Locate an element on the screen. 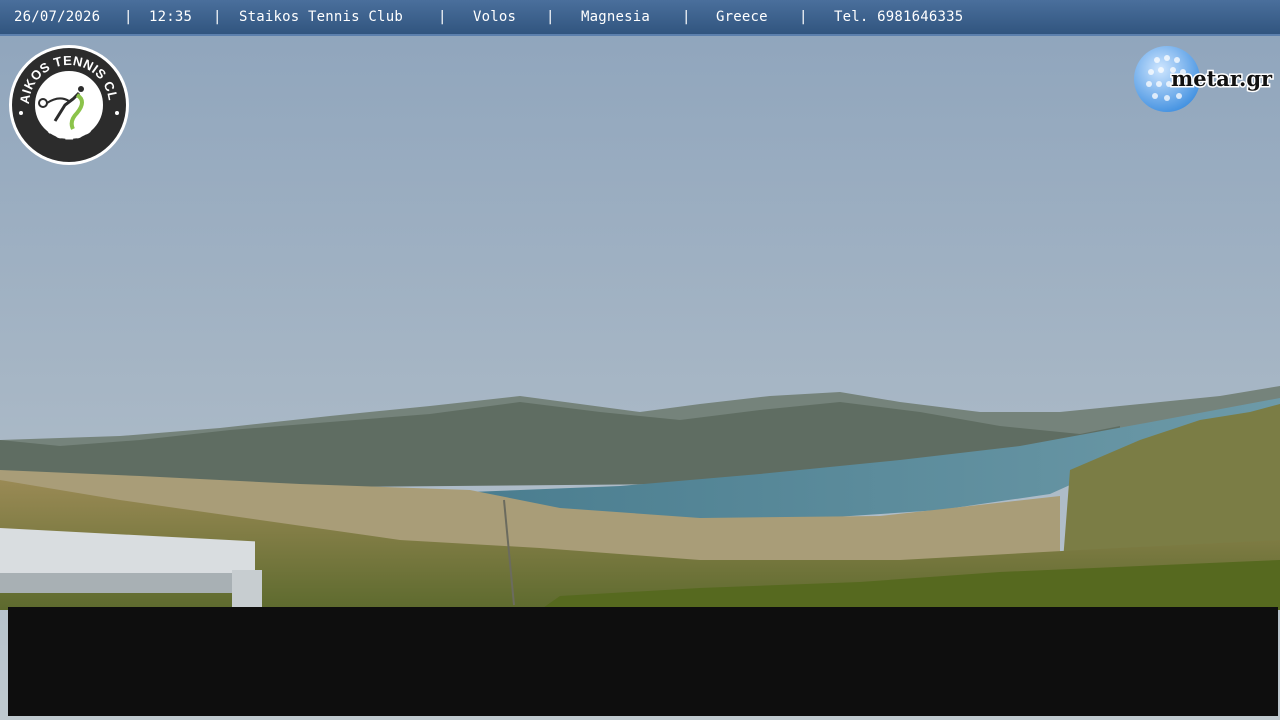  club-logo: STAIKOS TENNIS CLUB VOLOS is located at coordinates (68, 104).